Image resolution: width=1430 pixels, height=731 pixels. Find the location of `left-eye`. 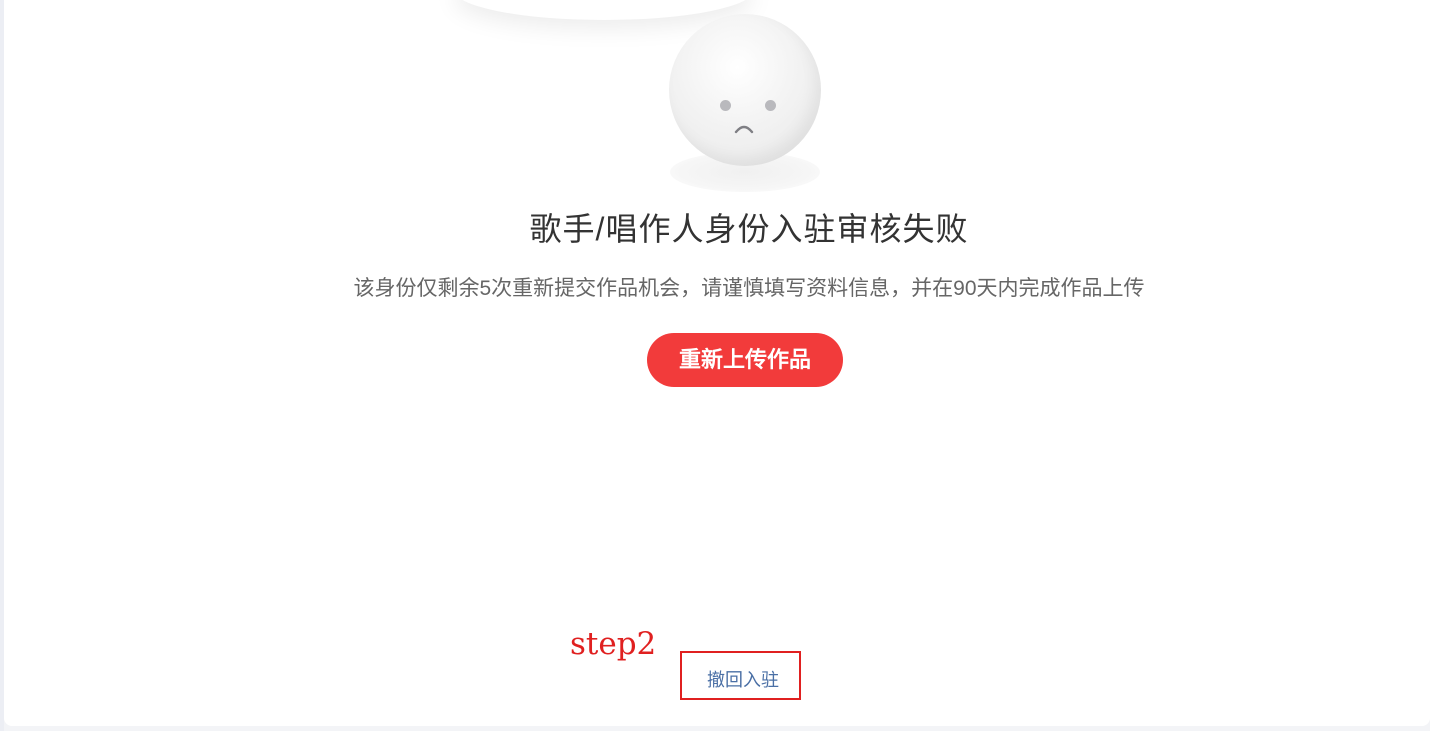

left-eye is located at coordinates (725, 105).